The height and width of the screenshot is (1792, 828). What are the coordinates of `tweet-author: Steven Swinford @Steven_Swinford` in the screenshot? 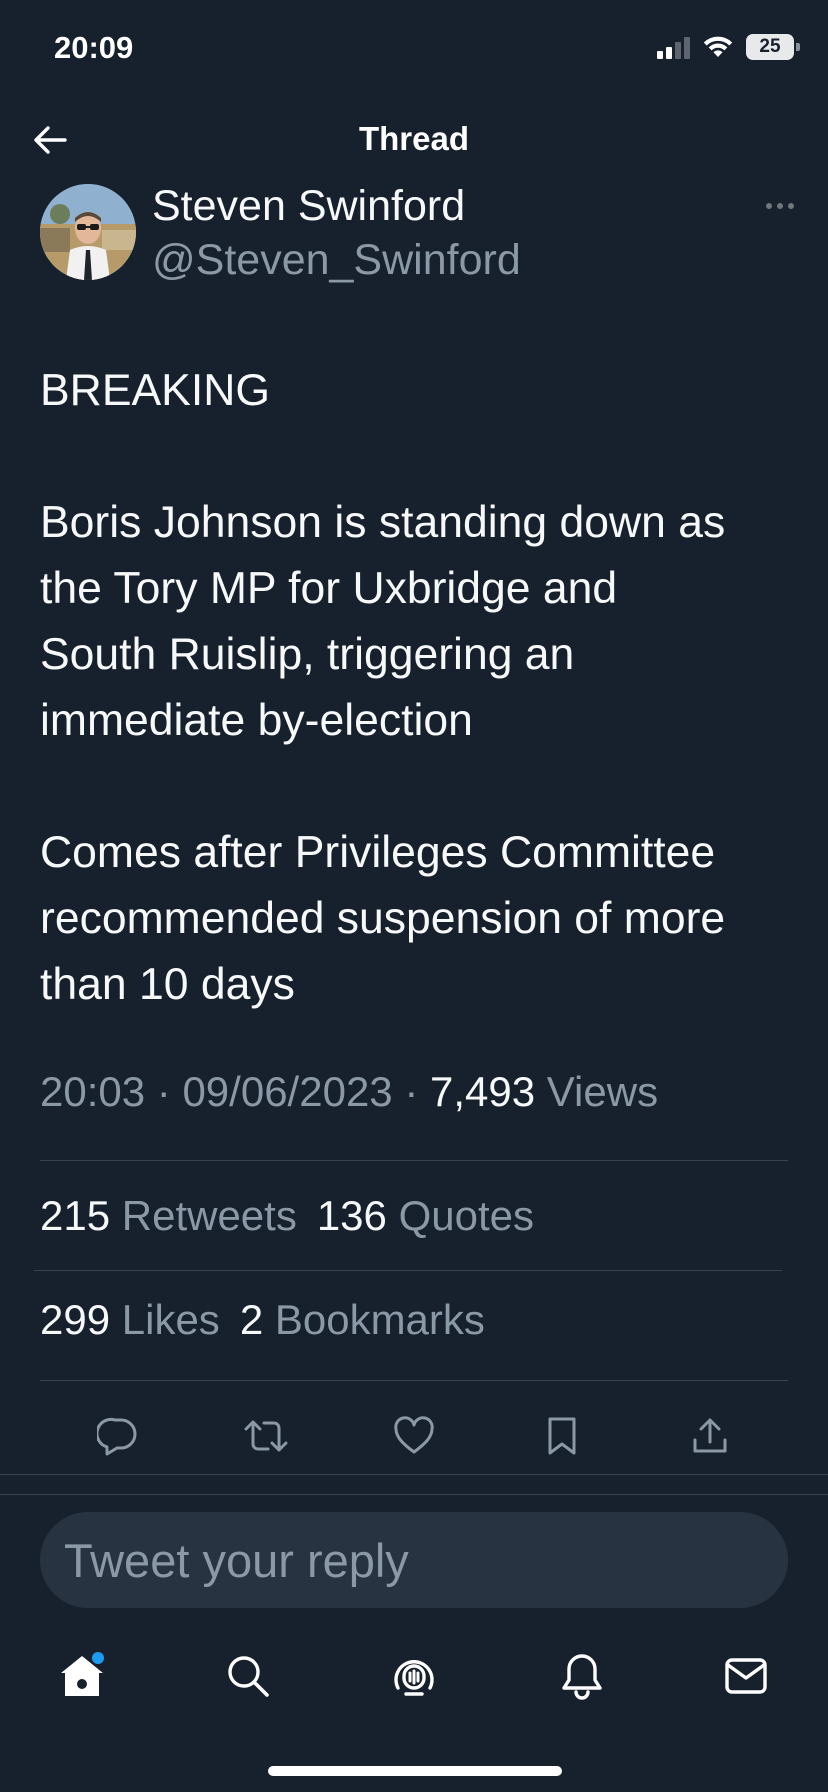 It's located at (420, 233).